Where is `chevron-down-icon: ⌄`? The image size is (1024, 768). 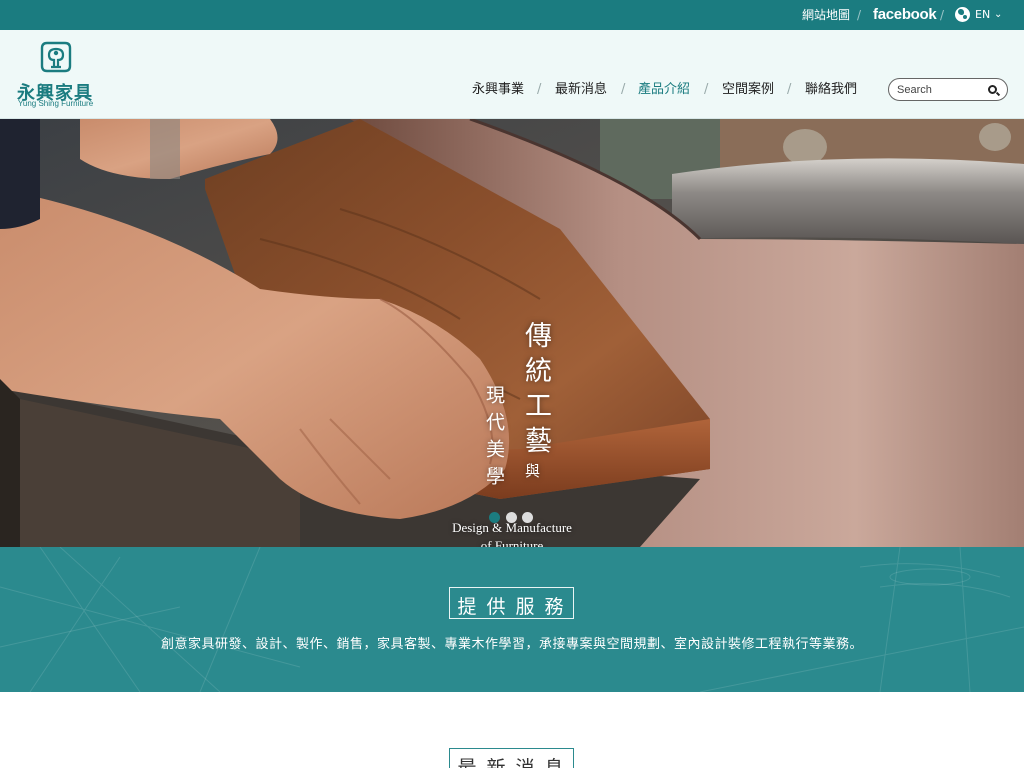
chevron-down-icon: ⌄ is located at coordinates (998, 15).